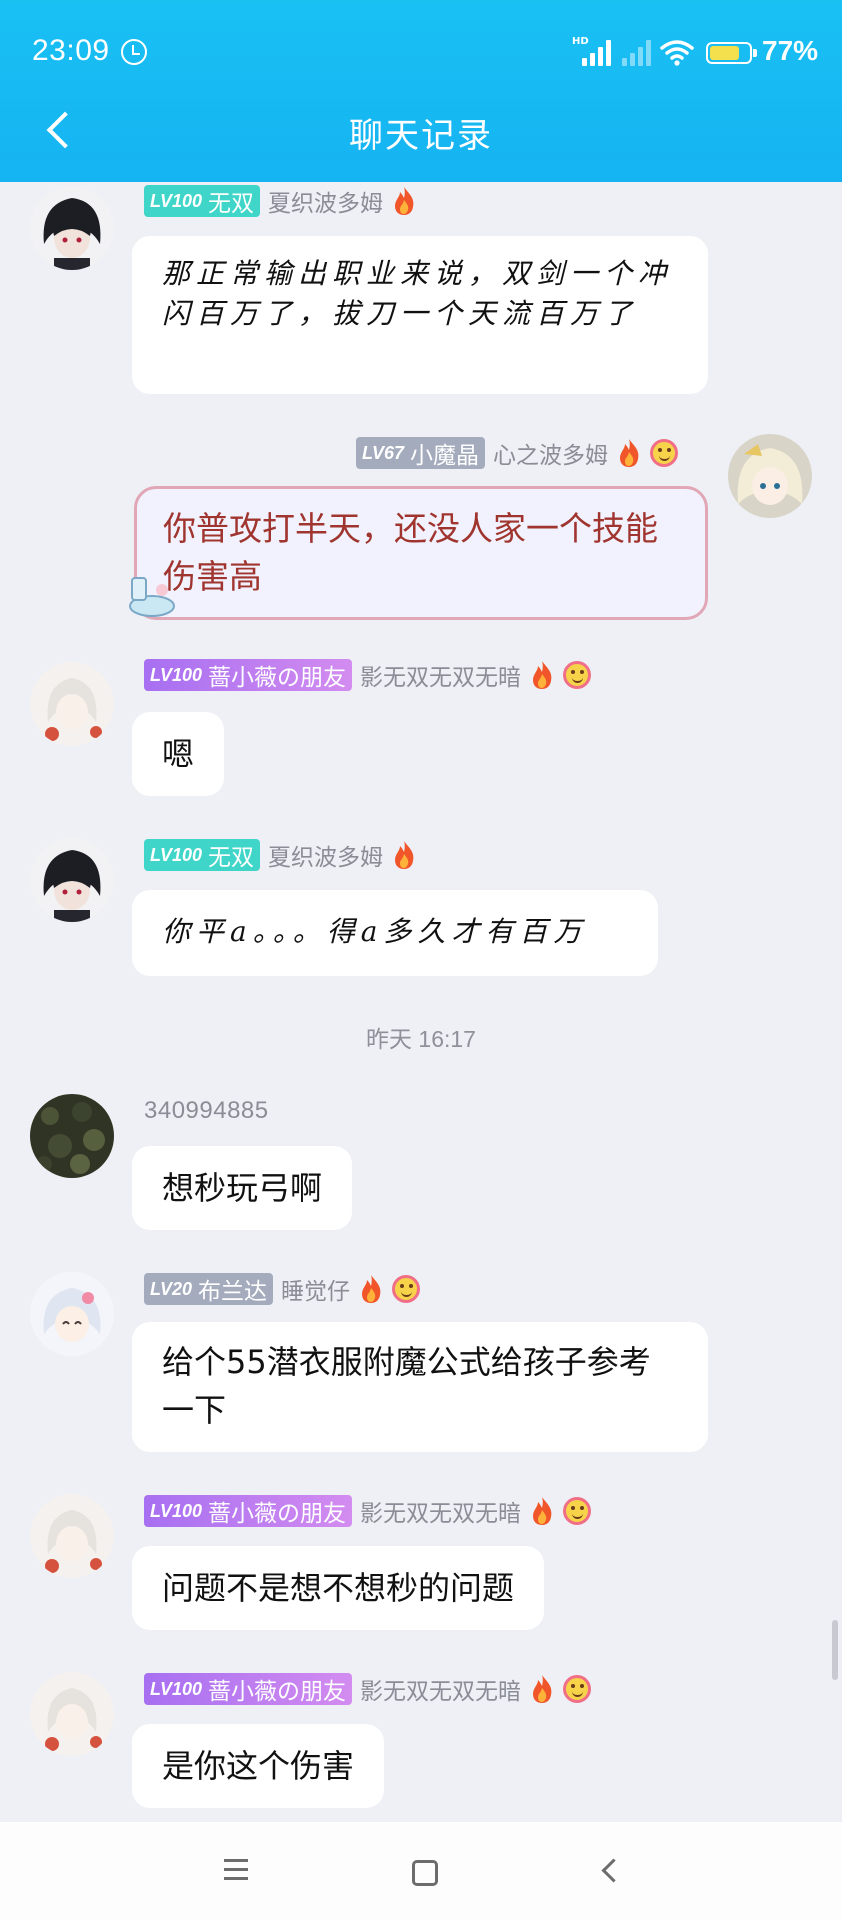 This screenshot has height=1920, width=842. Describe the element at coordinates (71, 50) in the screenshot. I see `clock: 23:09` at that location.